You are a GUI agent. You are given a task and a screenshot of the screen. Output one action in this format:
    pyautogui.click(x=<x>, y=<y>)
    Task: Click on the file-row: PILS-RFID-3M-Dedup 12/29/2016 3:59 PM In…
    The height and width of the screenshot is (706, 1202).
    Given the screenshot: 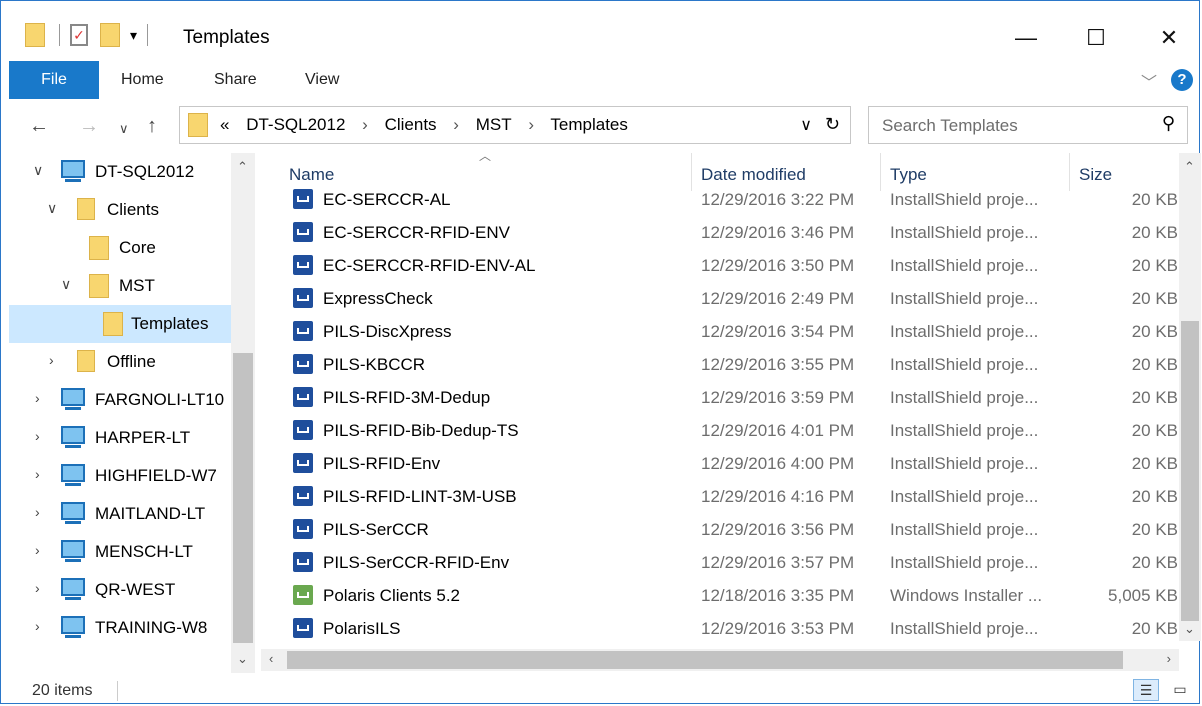 What is the action you would take?
    pyautogui.click(x=719, y=397)
    